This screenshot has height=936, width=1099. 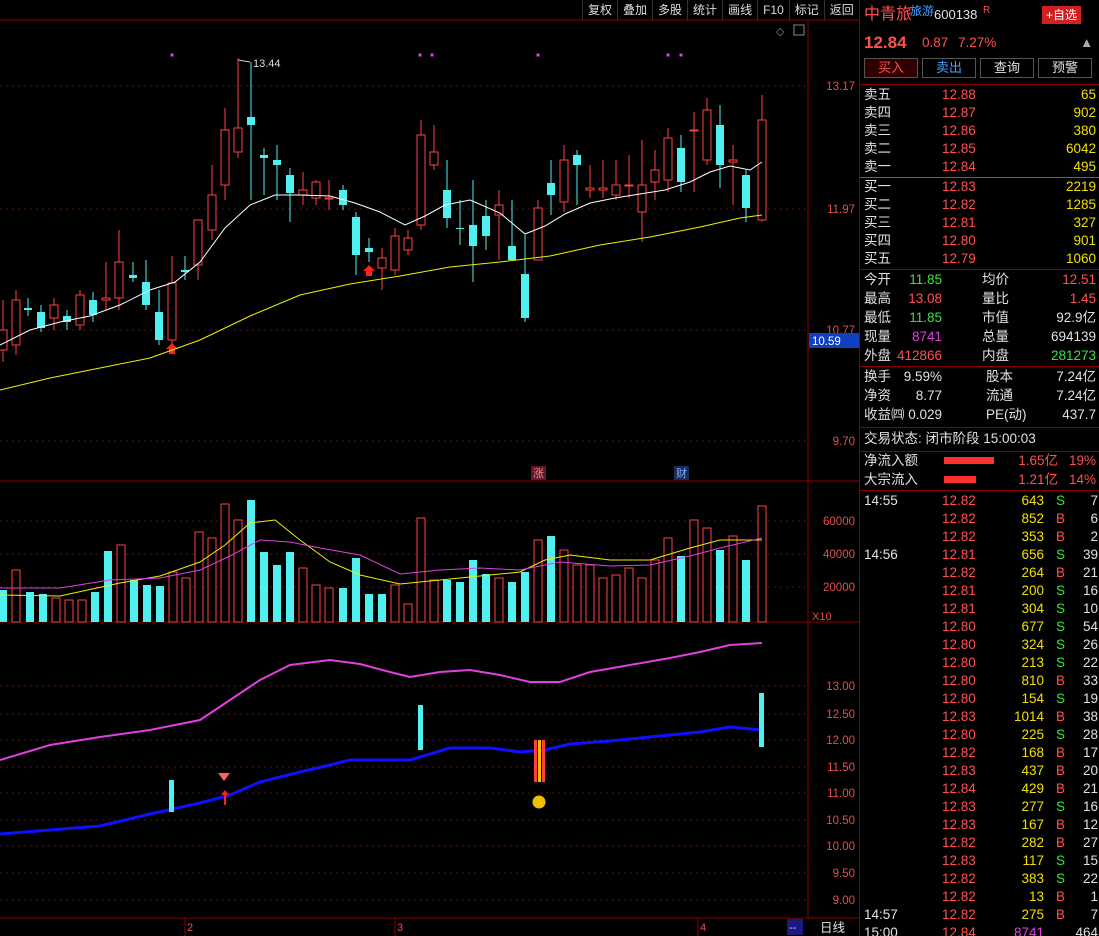 I want to click on stat-row: 现量 8741 总量 694139, so click(x=980, y=336).